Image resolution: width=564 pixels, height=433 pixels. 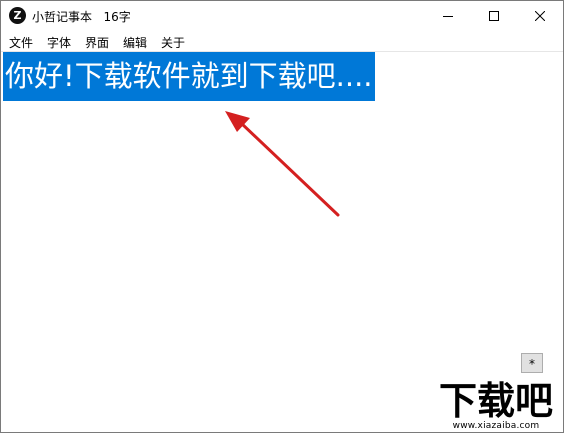 I want to click on watermark-logo: 下载吧, so click(x=496, y=400).